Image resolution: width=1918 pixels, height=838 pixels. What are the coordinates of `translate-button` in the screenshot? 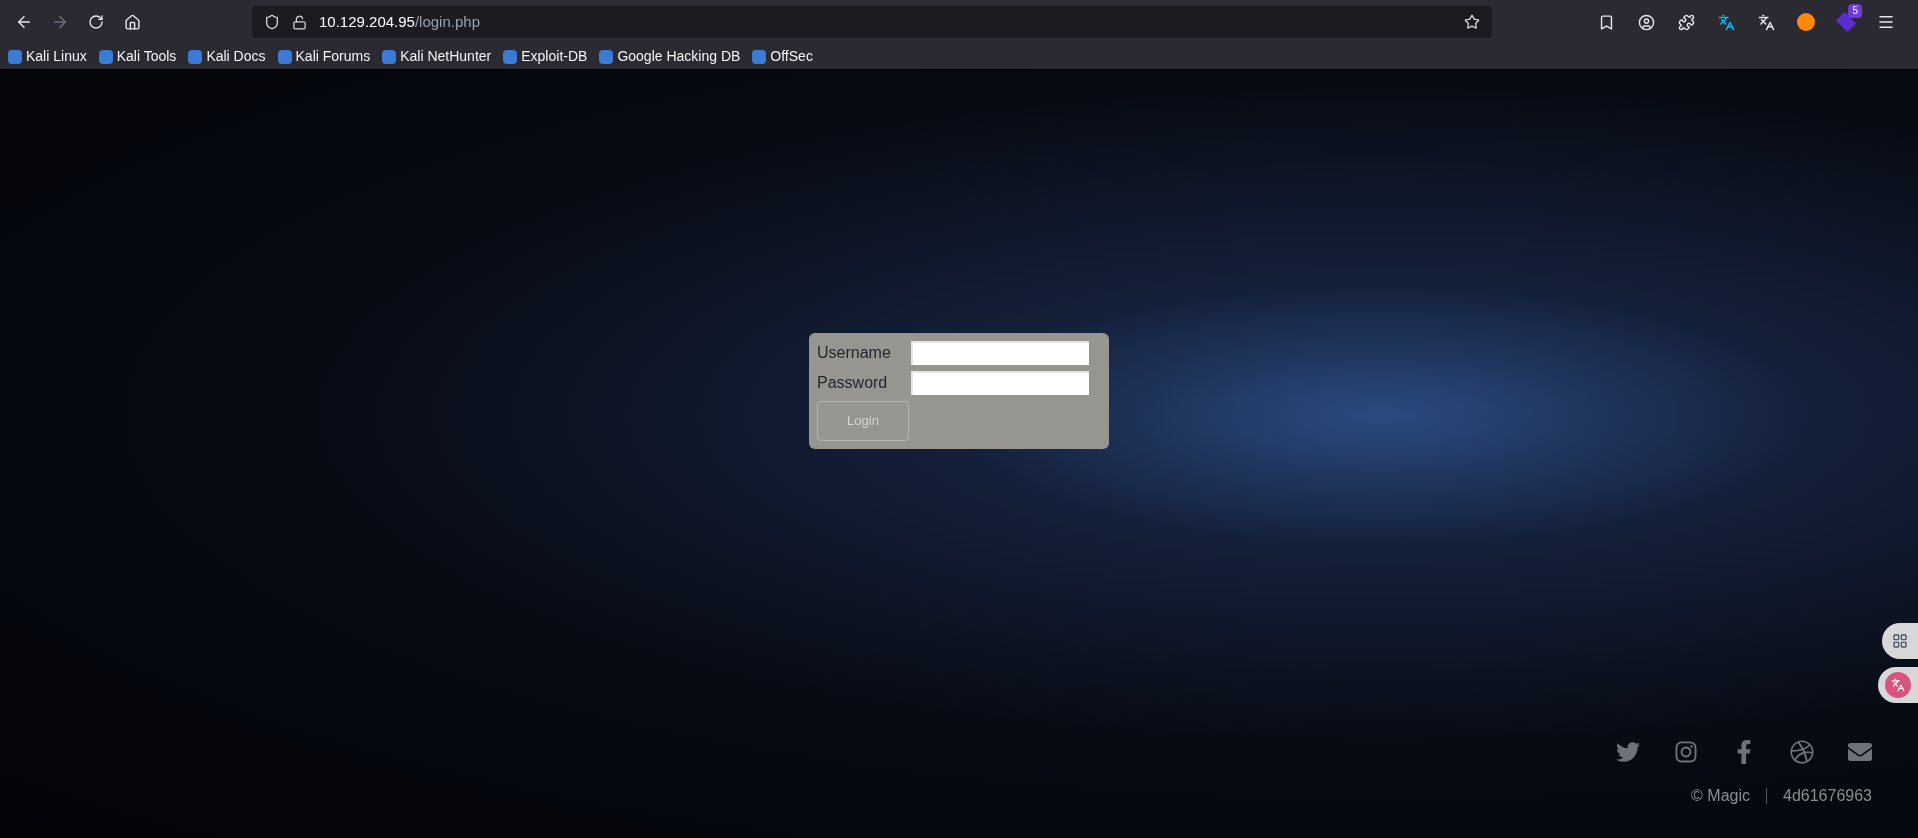 It's located at (1898, 685).